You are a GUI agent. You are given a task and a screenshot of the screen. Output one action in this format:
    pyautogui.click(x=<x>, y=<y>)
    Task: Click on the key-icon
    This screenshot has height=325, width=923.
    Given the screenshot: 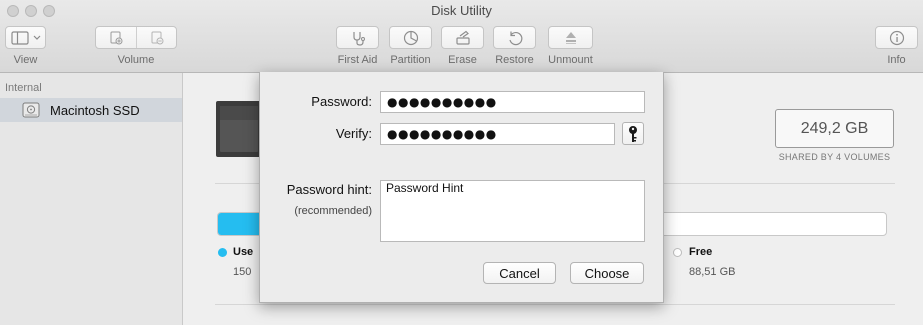 What is the action you would take?
    pyautogui.click(x=633, y=133)
    